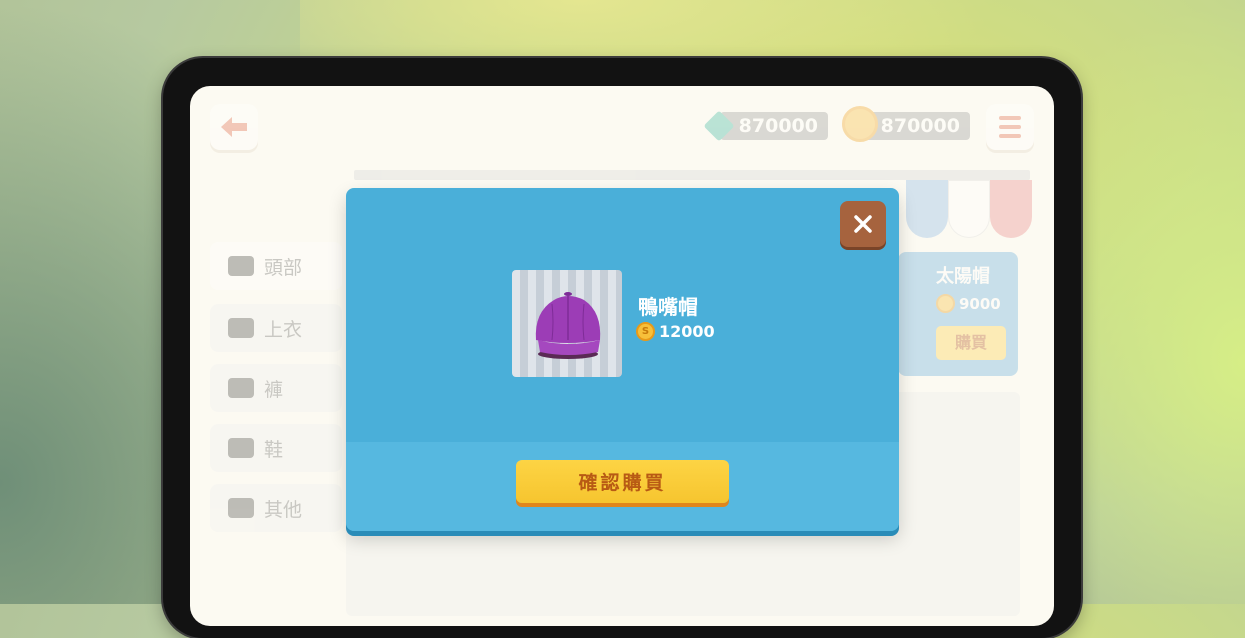 This screenshot has width=1245, height=638. Describe the element at coordinates (668, 307) in the screenshot. I see `dialog-item-name: 鴨嘴帽` at that location.